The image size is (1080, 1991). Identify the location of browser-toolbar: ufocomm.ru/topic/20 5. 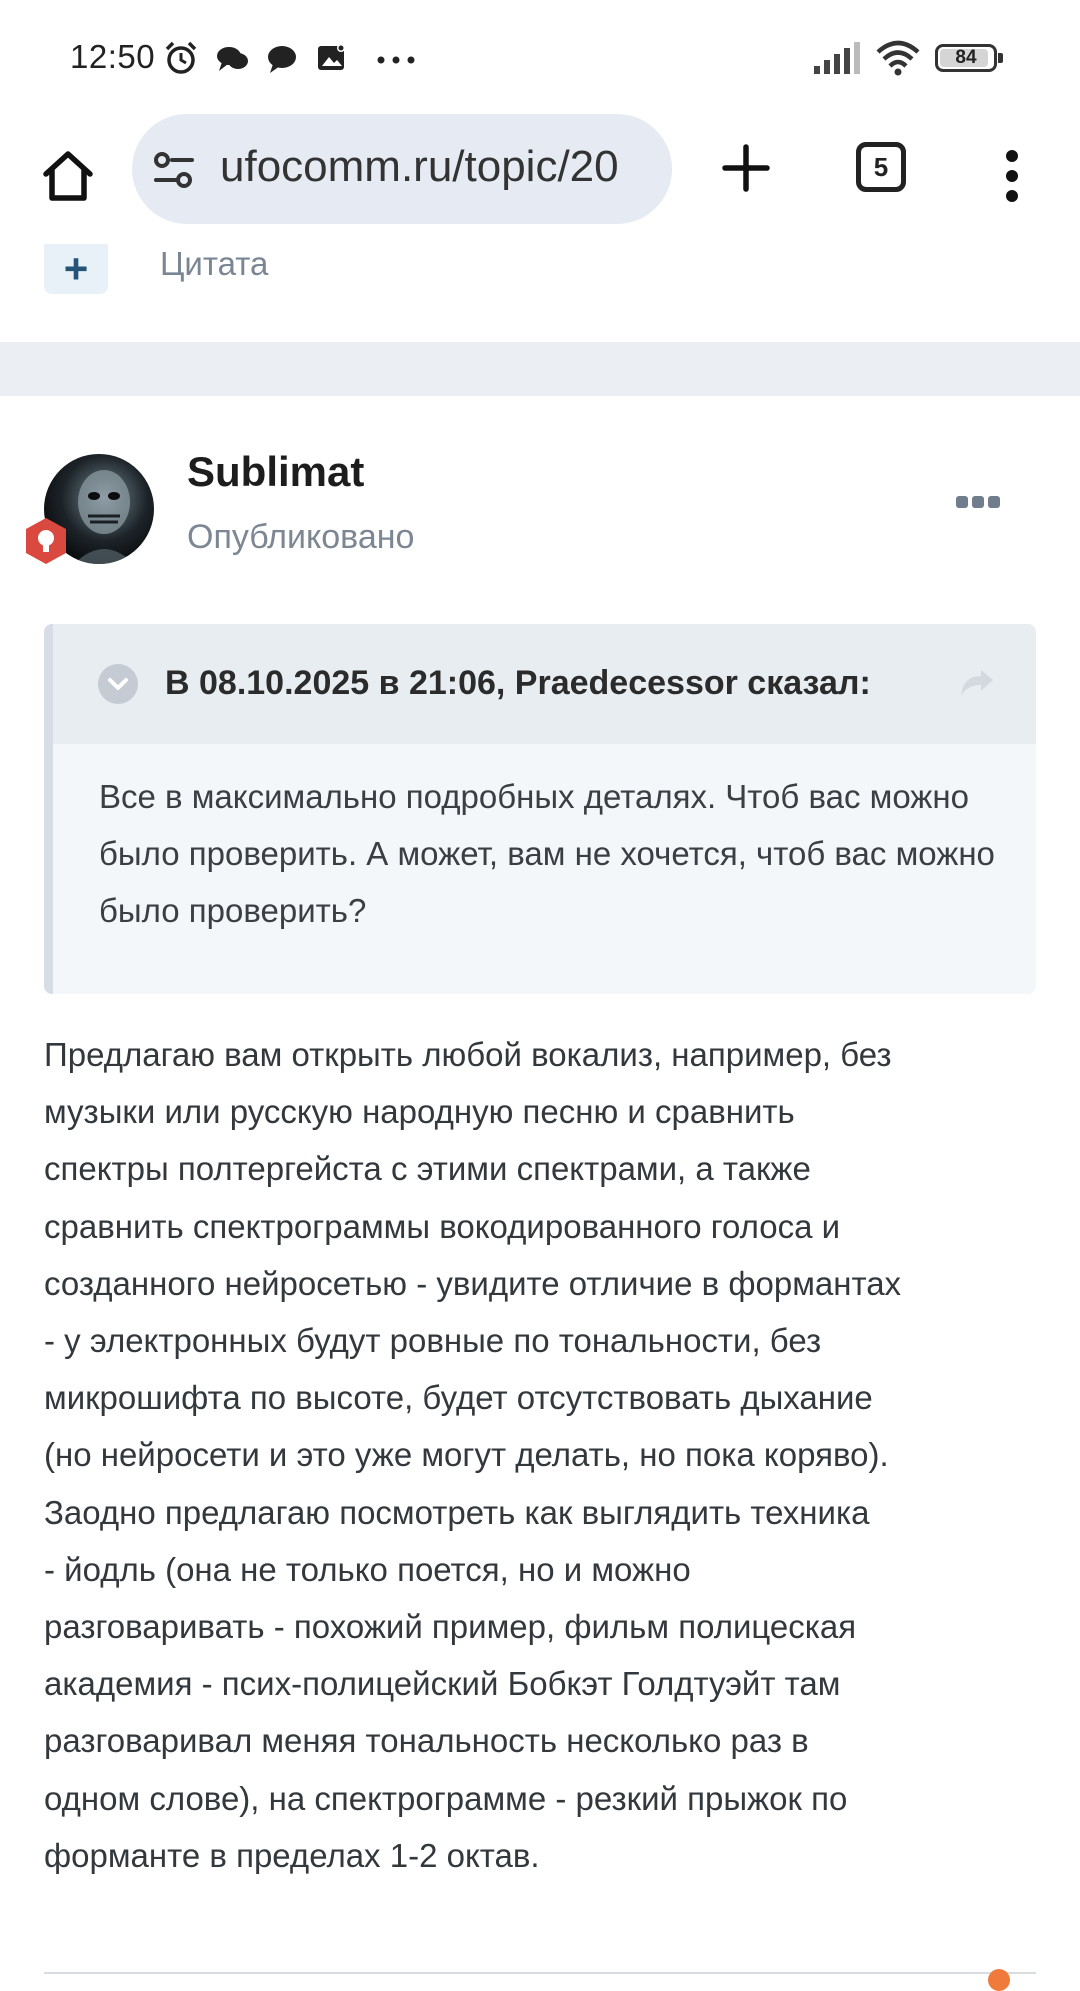
(540, 178).